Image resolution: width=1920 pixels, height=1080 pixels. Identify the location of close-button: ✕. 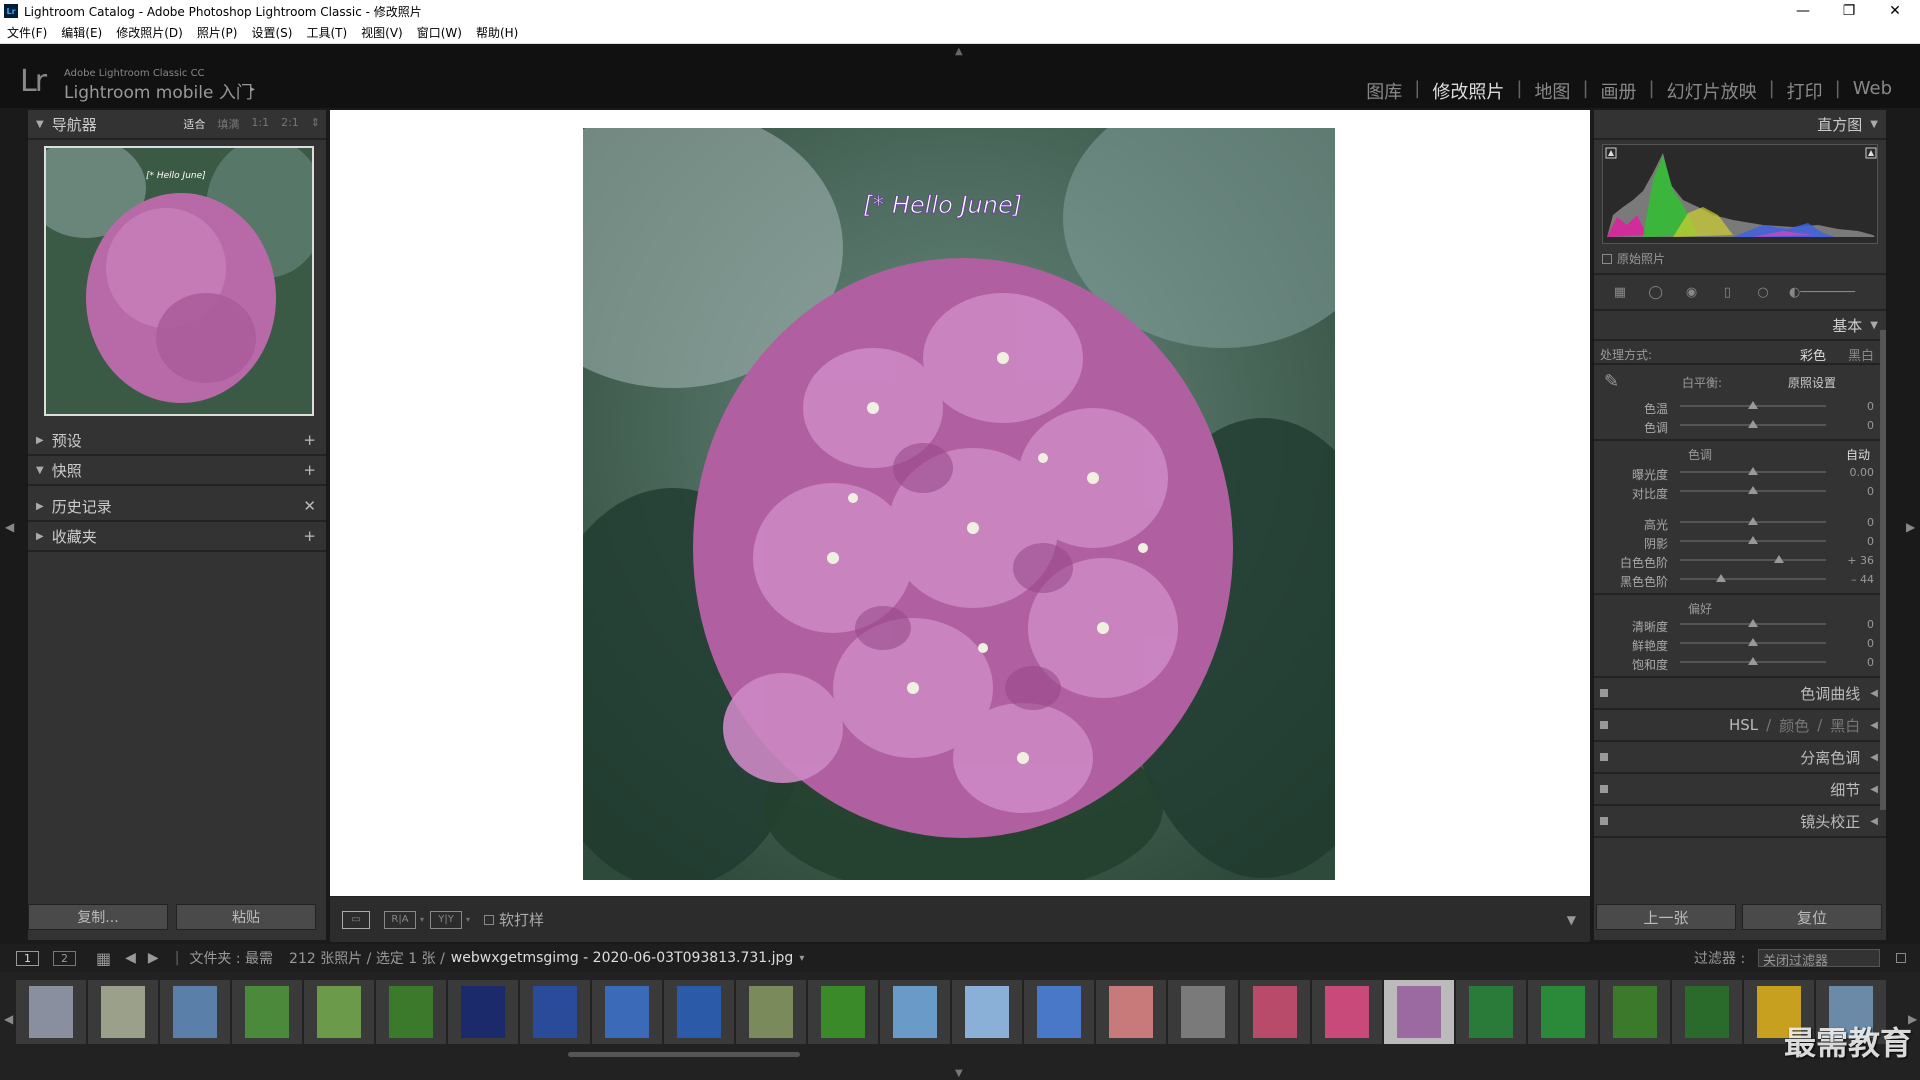
(1895, 11).